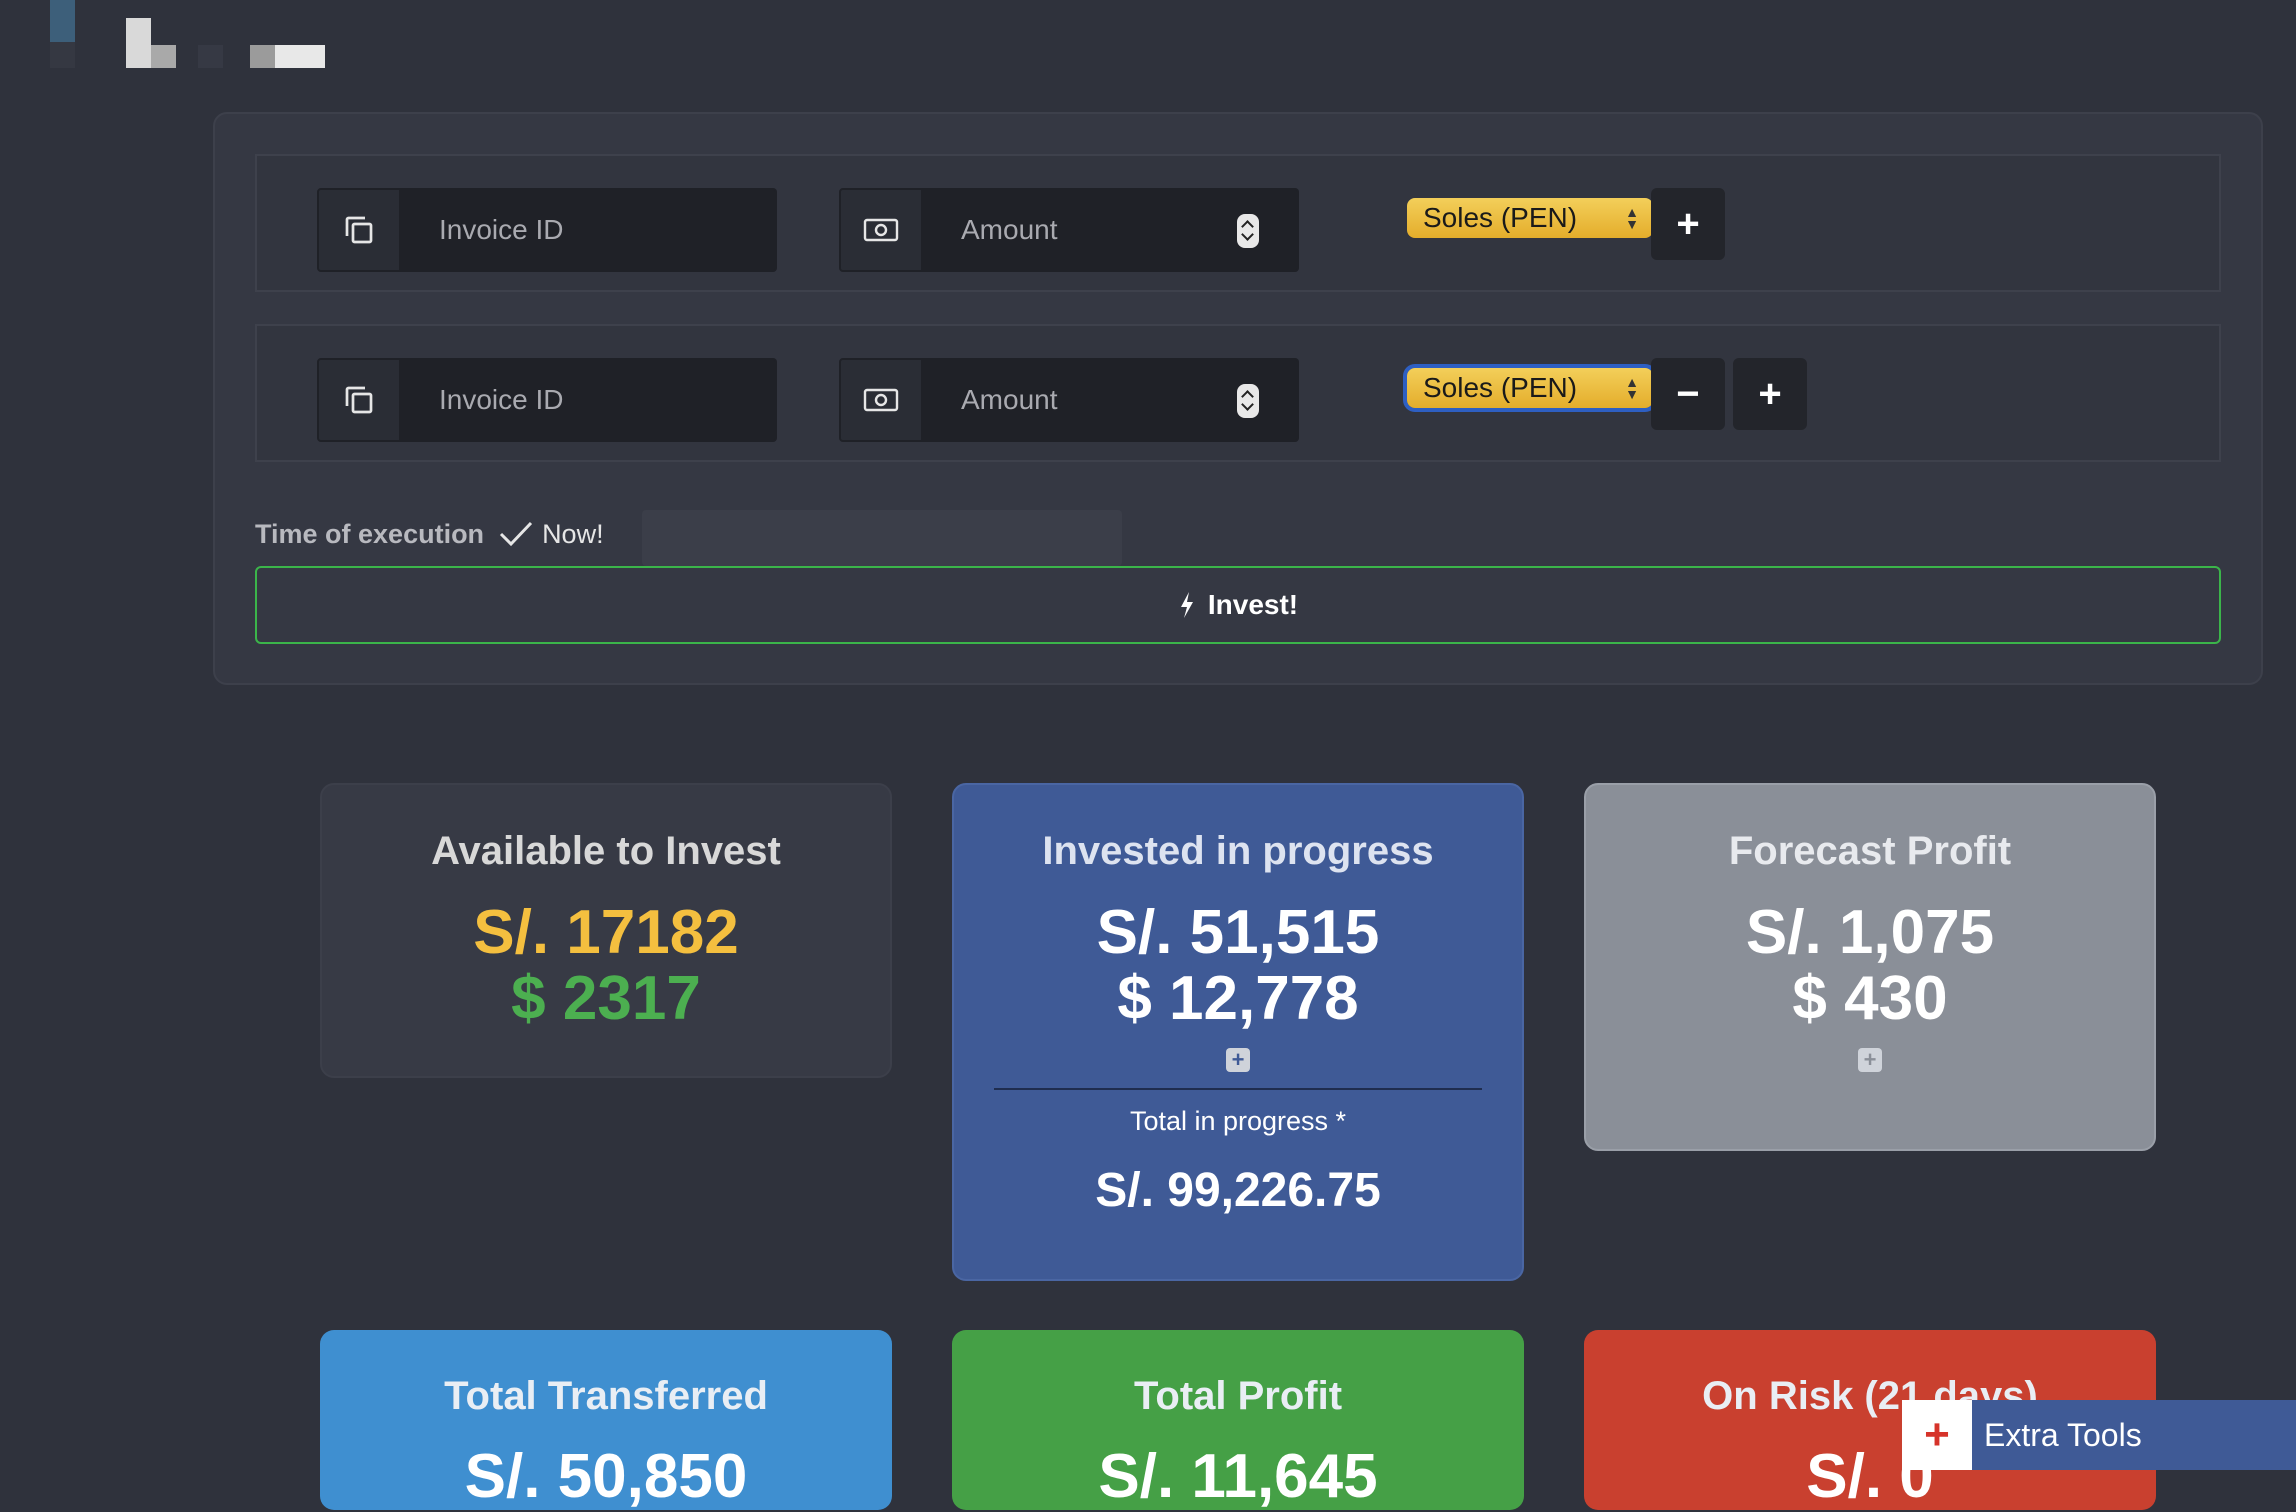 The height and width of the screenshot is (1512, 2296). What do you see at coordinates (1937, 1435) in the screenshot?
I see `plus-icon: +` at bounding box center [1937, 1435].